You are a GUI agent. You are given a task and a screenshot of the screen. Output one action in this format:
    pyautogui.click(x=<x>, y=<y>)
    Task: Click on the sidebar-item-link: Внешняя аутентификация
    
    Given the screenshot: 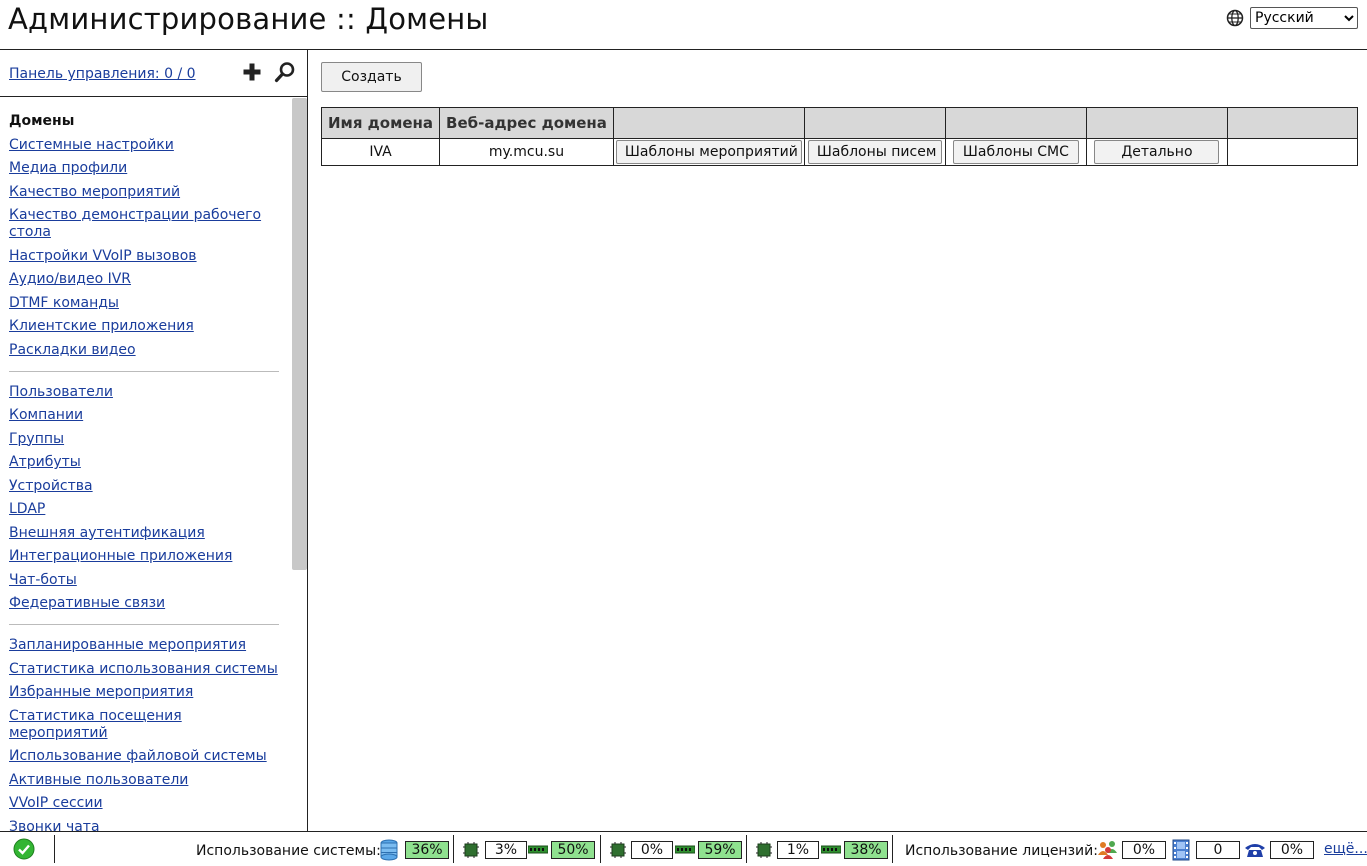 What is the action you would take?
    pyautogui.click(x=107, y=533)
    